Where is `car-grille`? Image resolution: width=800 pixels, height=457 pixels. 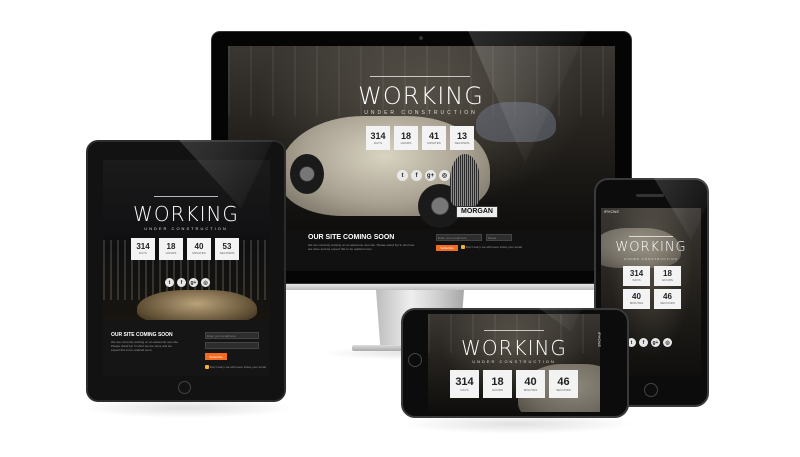 car-grille is located at coordinates (465, 180).